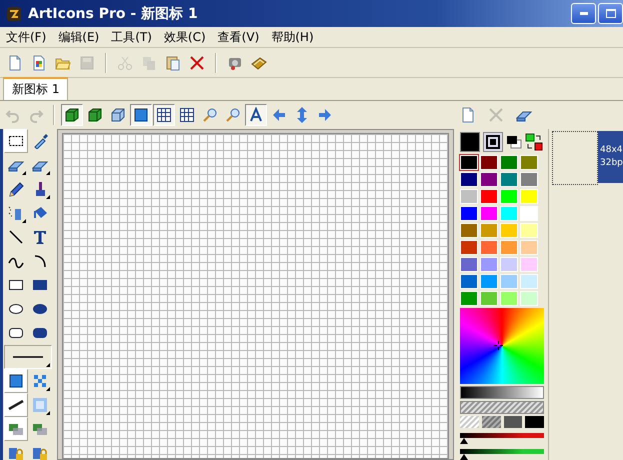 This screenshot has width=623, height=460. Describe the element at coordinates (87, 62) in the screenshot. I see `floppy-icon` at that location.